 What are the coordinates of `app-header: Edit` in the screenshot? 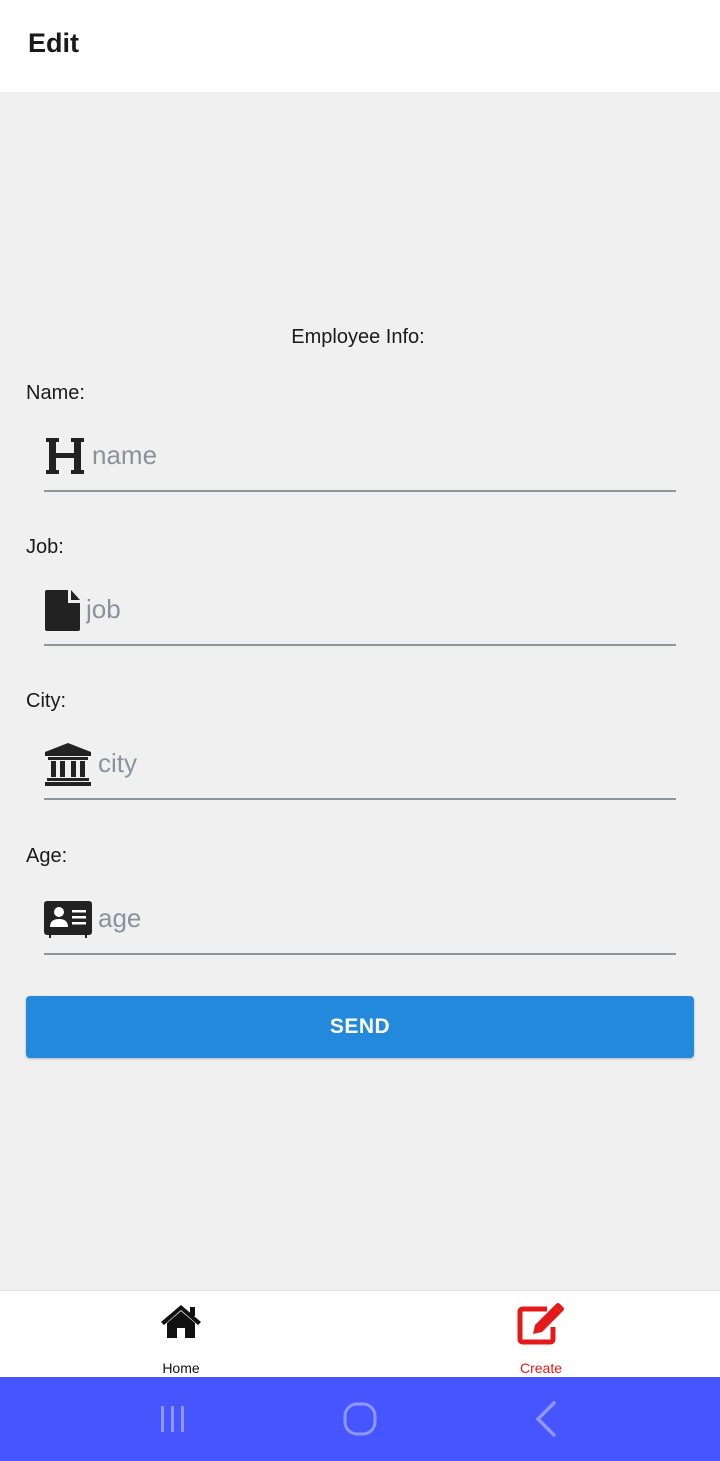 It's located at (360, 46).